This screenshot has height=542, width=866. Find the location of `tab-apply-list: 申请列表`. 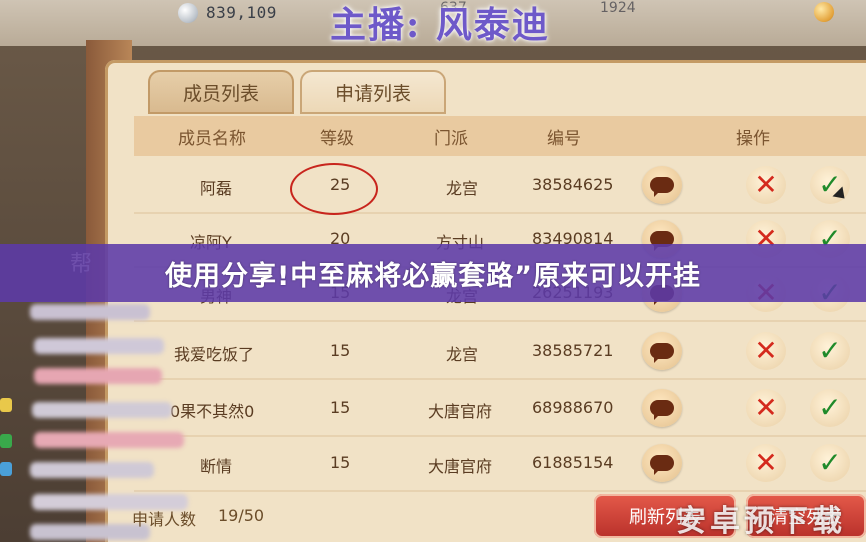

tab-apply-list: 申请列表 is located at coordinates (373, 92).